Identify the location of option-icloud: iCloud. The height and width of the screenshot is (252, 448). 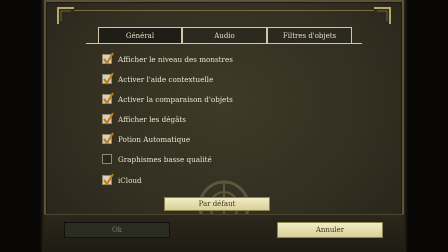
(122, 180).